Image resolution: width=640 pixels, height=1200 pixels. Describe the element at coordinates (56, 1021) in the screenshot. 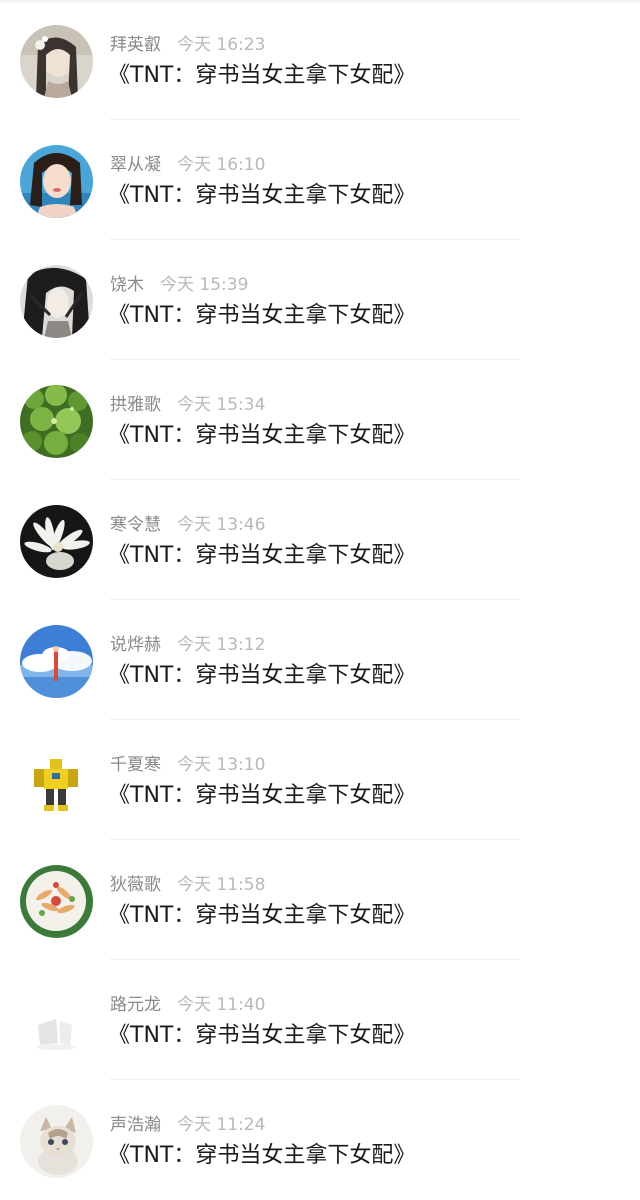

I see `faint-white-object-avatar` at that location.